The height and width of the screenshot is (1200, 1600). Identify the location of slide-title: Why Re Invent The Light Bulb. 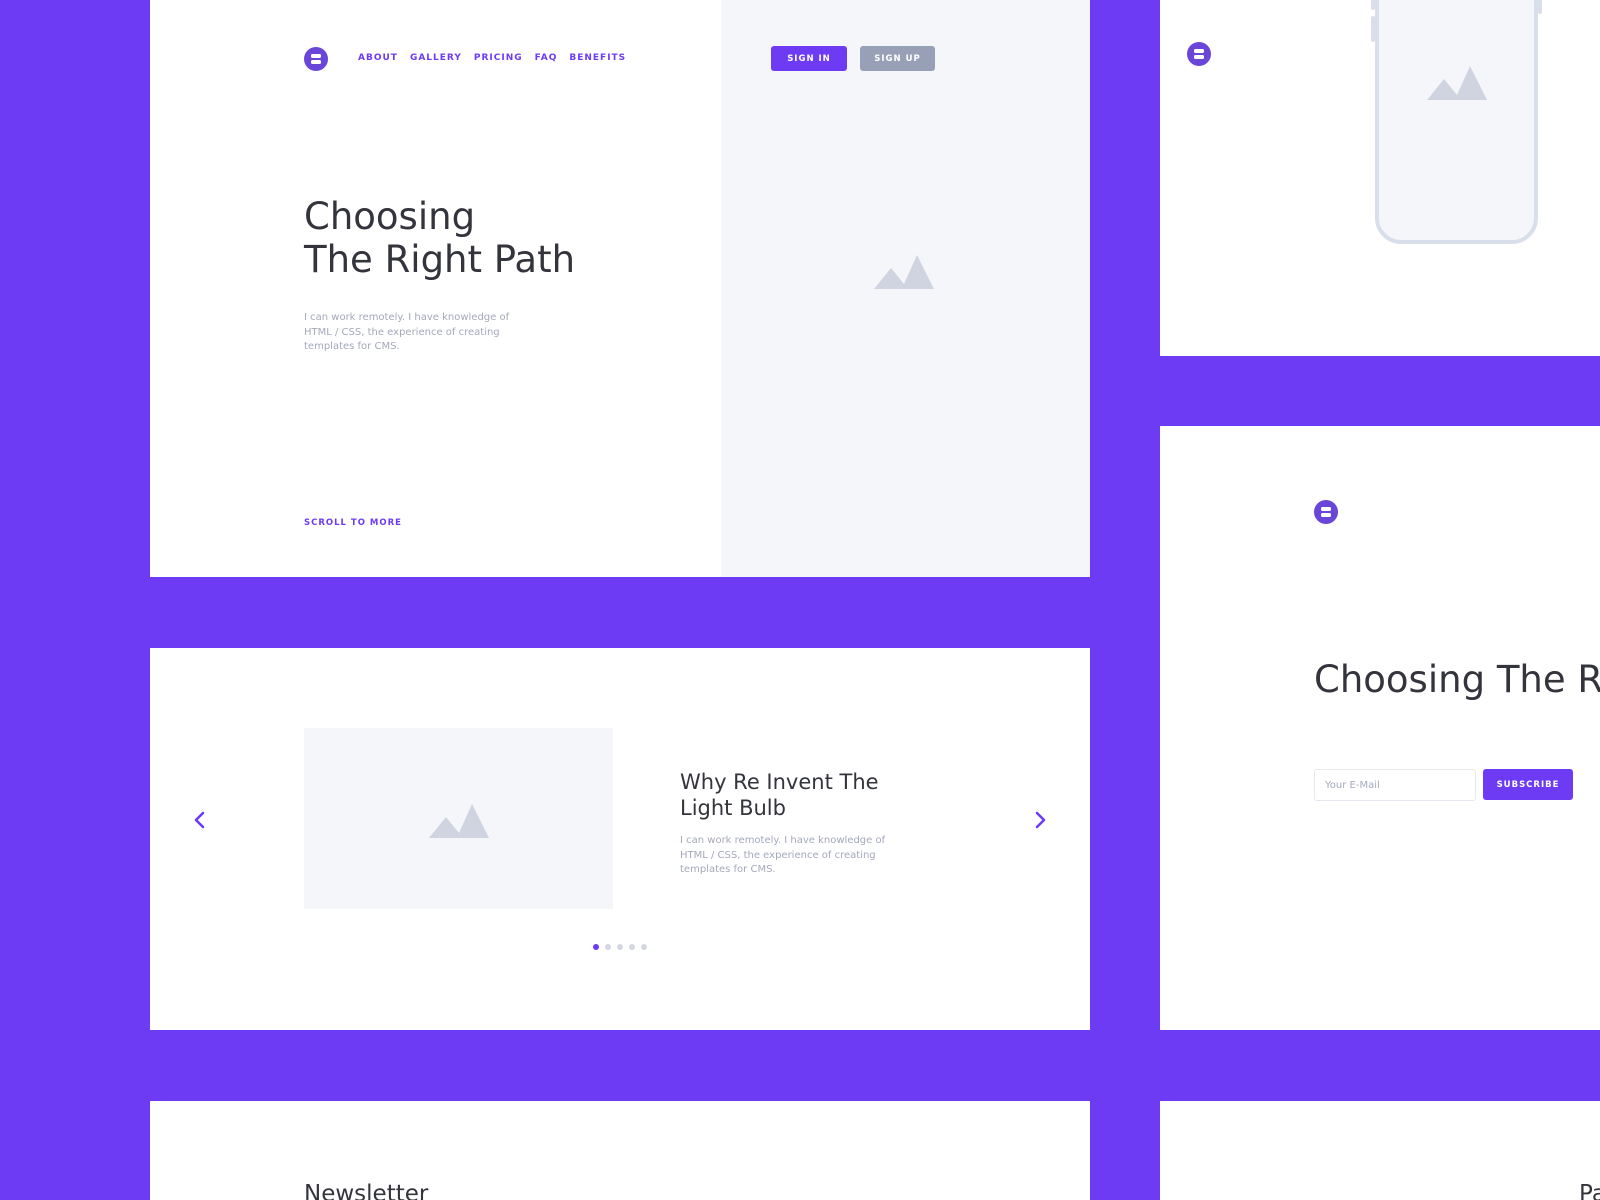
(779, 795).